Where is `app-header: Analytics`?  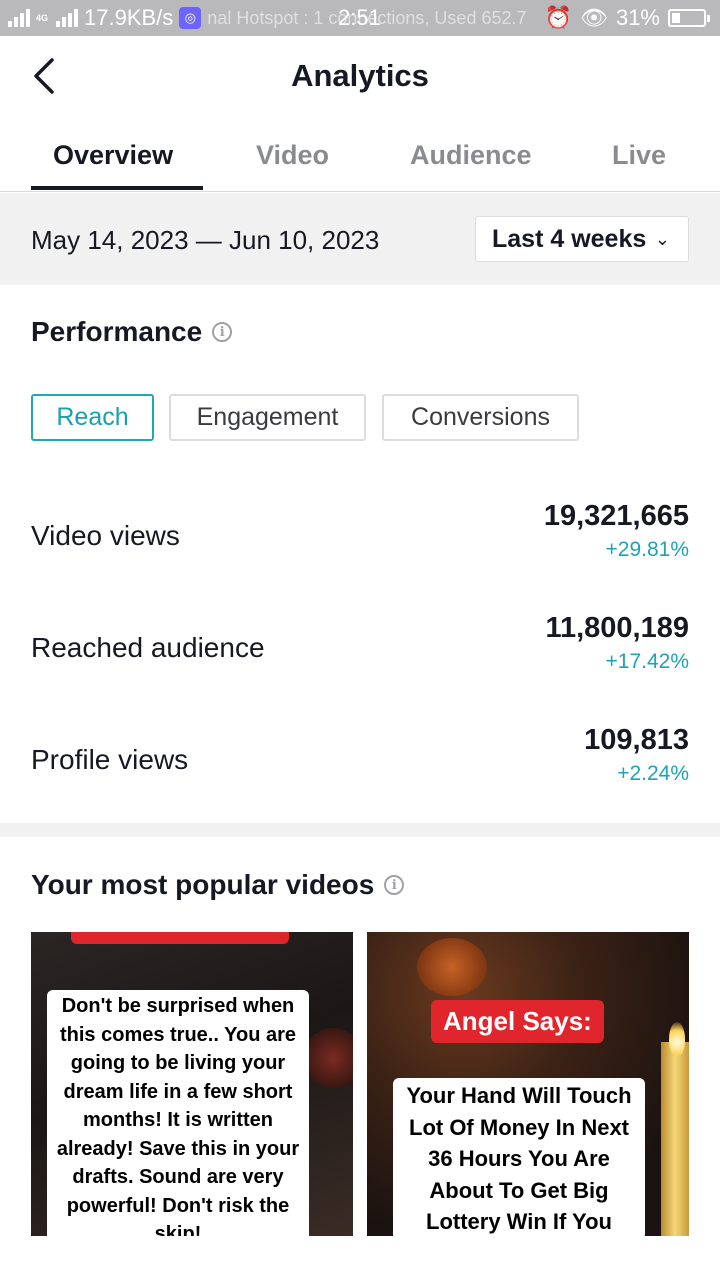
app-header: Analytics is located at coordinates (360, 78).